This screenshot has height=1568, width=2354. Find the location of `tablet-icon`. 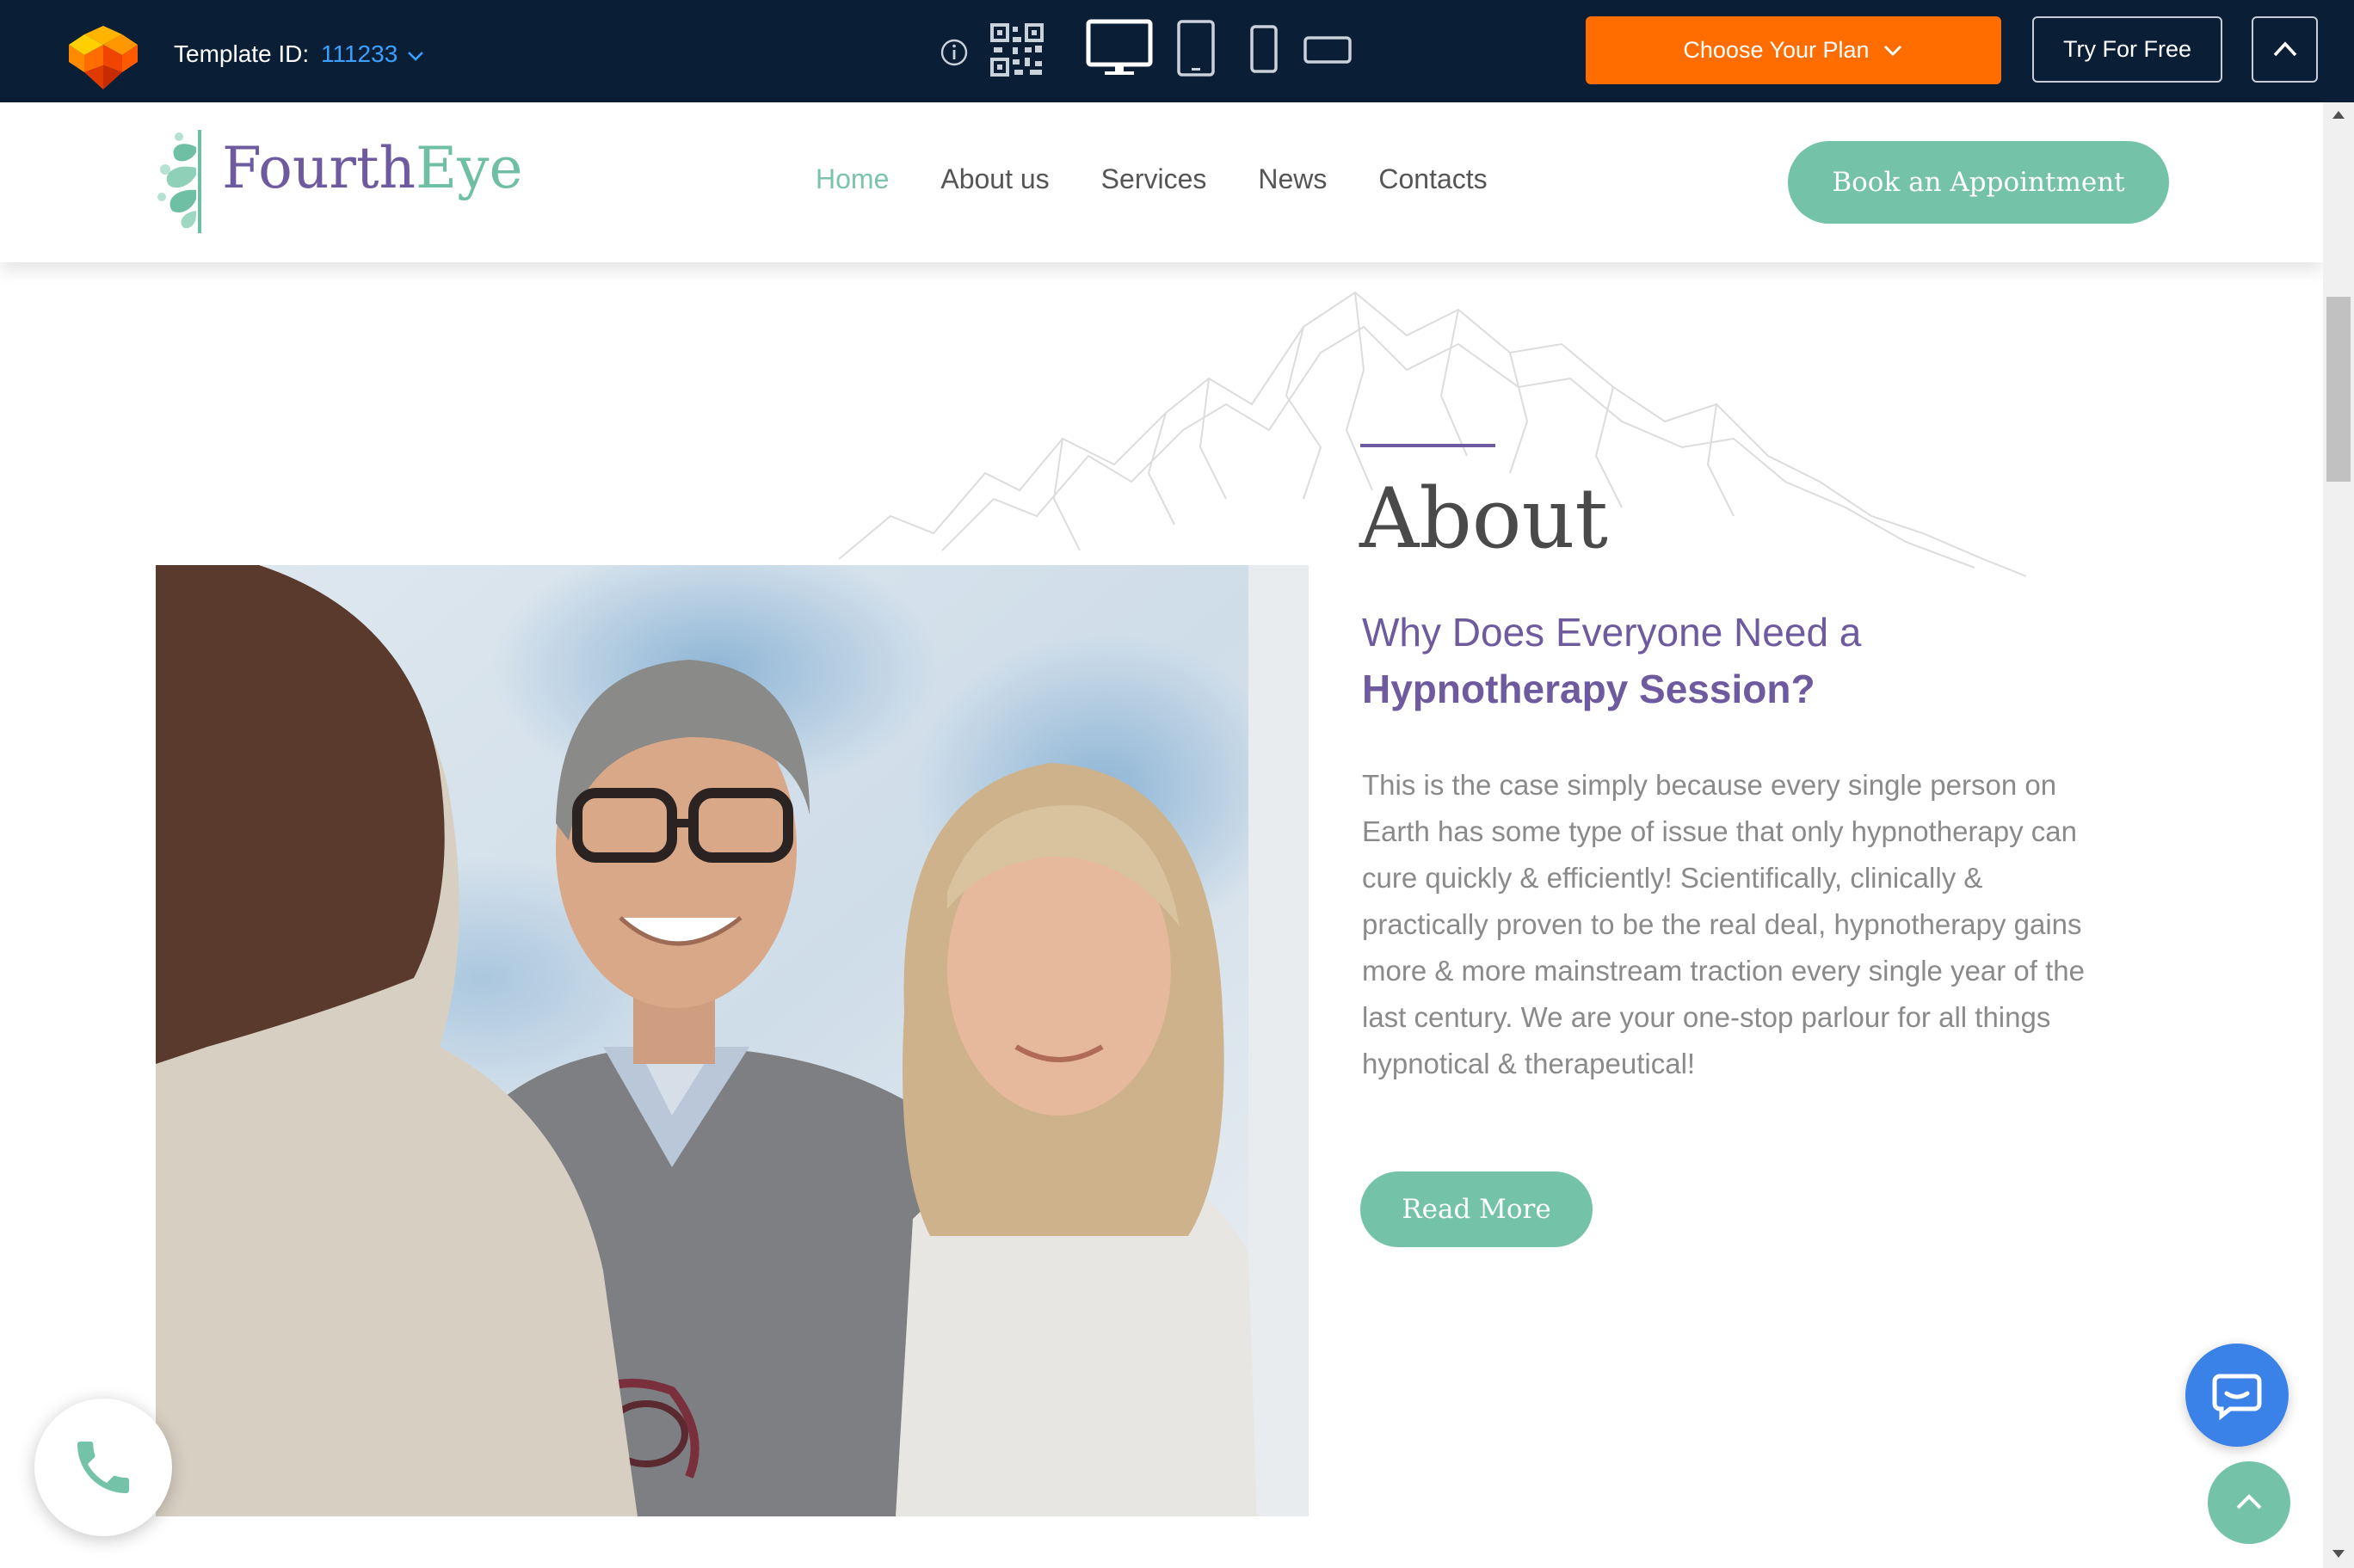

tablet-icon is located at coordinates (1196, 48).